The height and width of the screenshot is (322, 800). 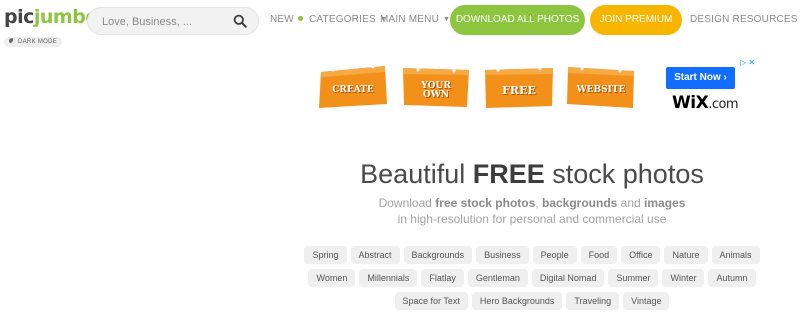 I want to click on subtitle-text: Download, so click(x=407, y=203).